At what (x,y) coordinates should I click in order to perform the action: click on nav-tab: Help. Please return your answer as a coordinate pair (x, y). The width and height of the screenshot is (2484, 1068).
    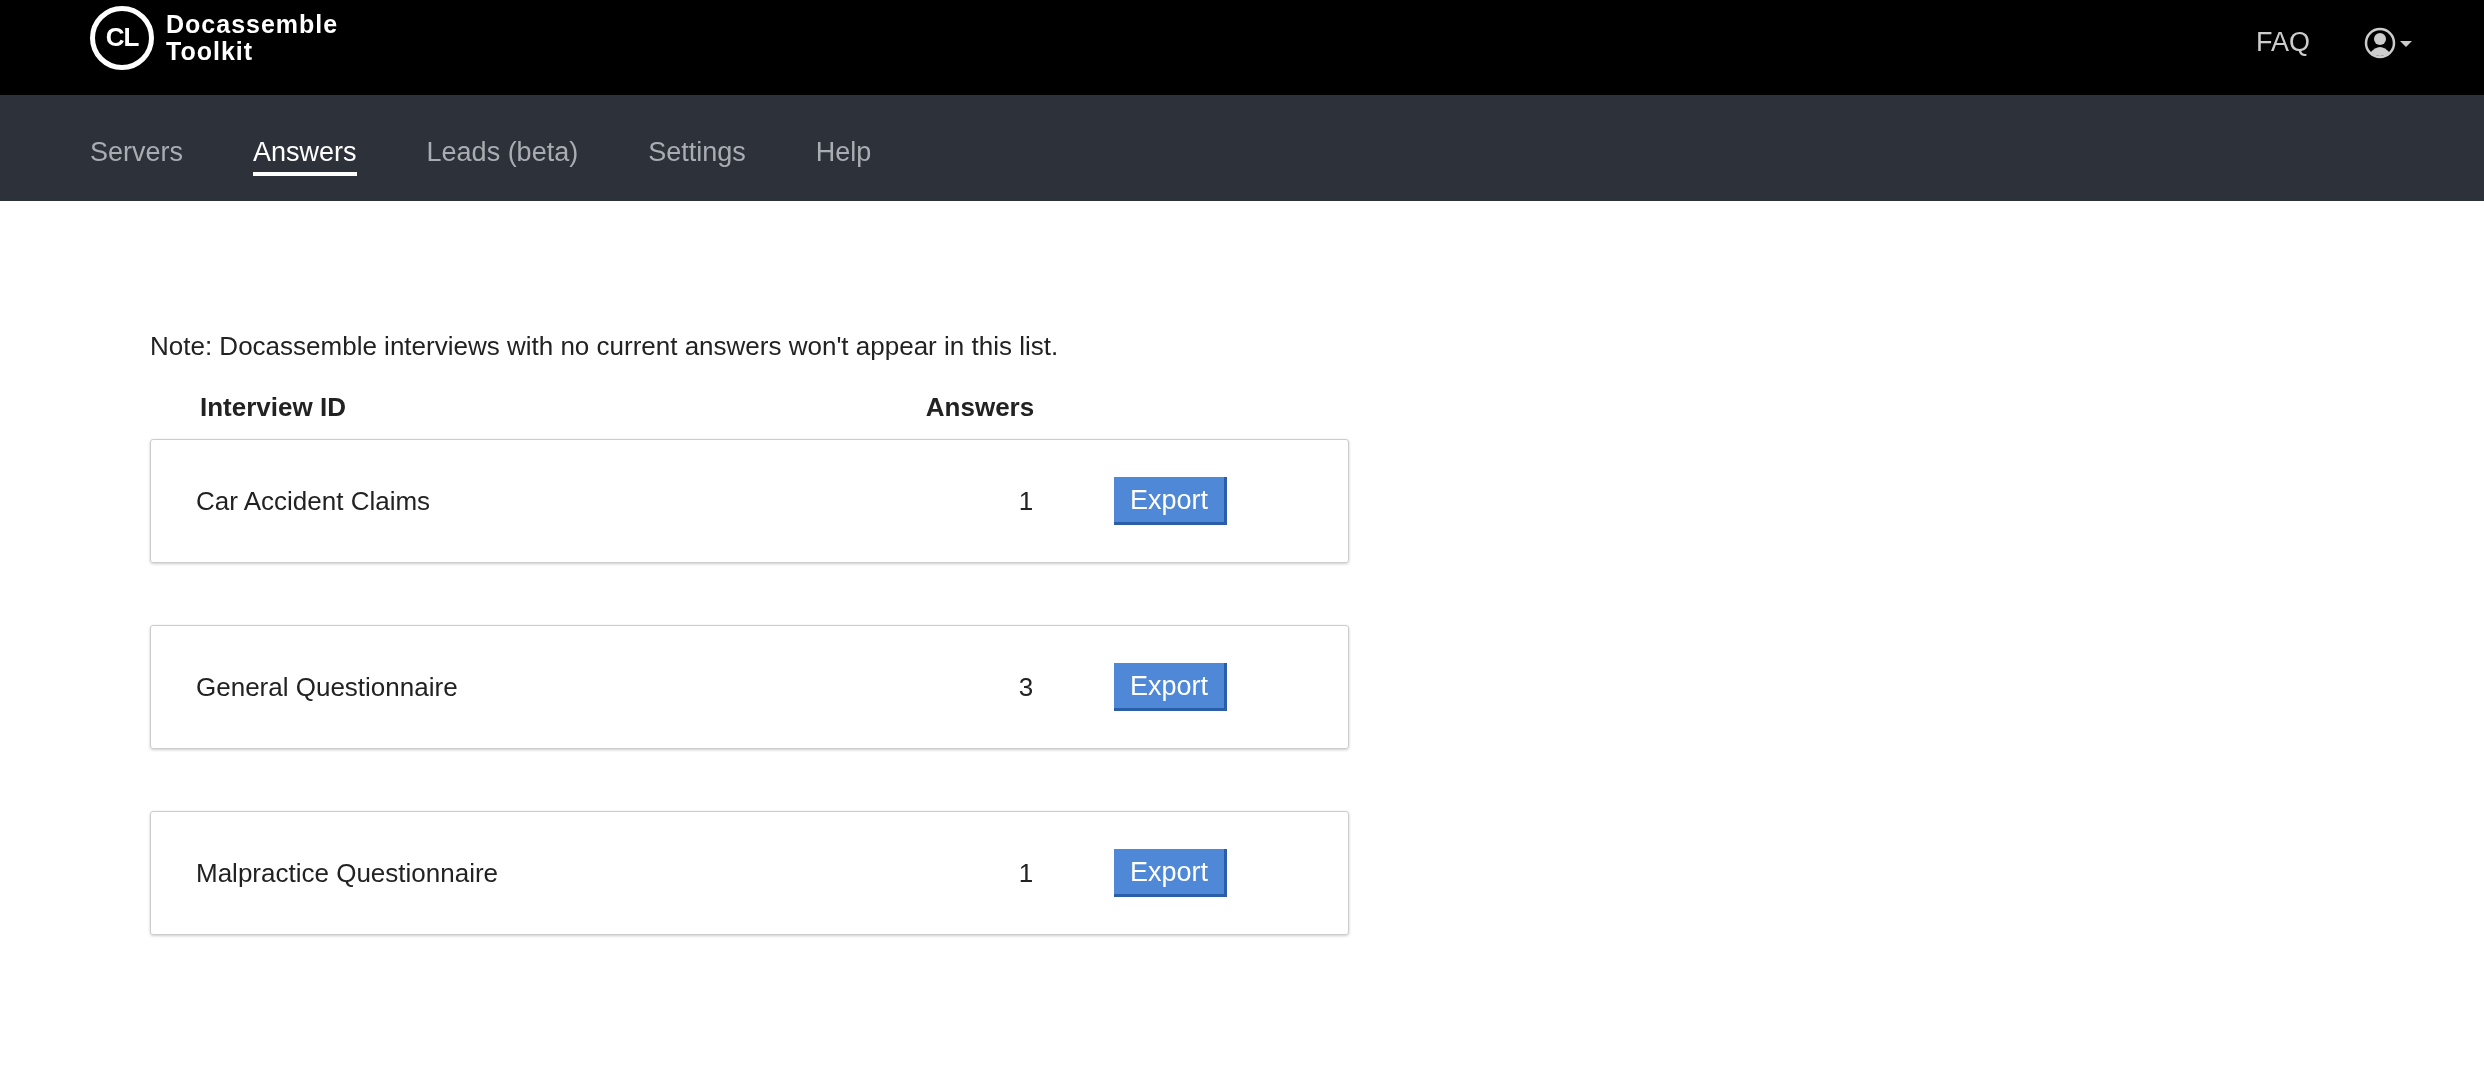
    Looking at the image, I should click on (843, 153).